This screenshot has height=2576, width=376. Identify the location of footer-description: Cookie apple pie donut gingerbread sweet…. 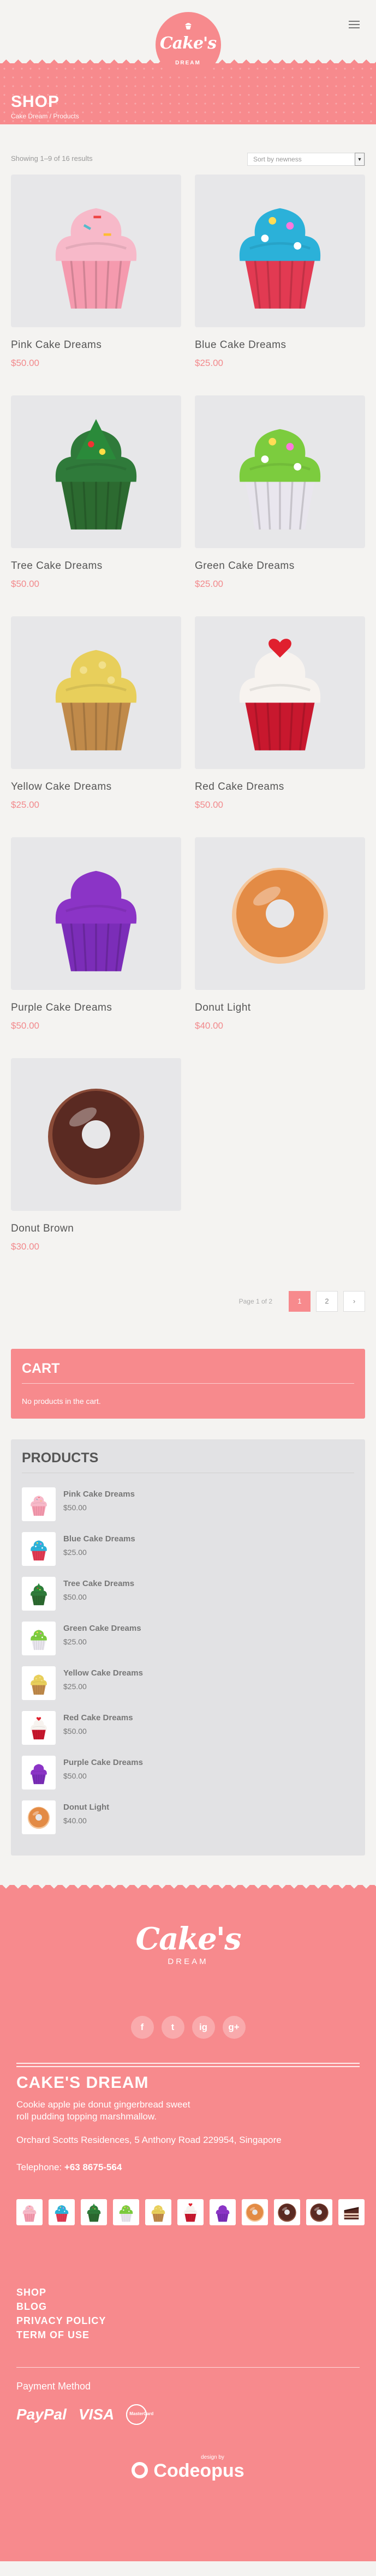
(103, 2110).